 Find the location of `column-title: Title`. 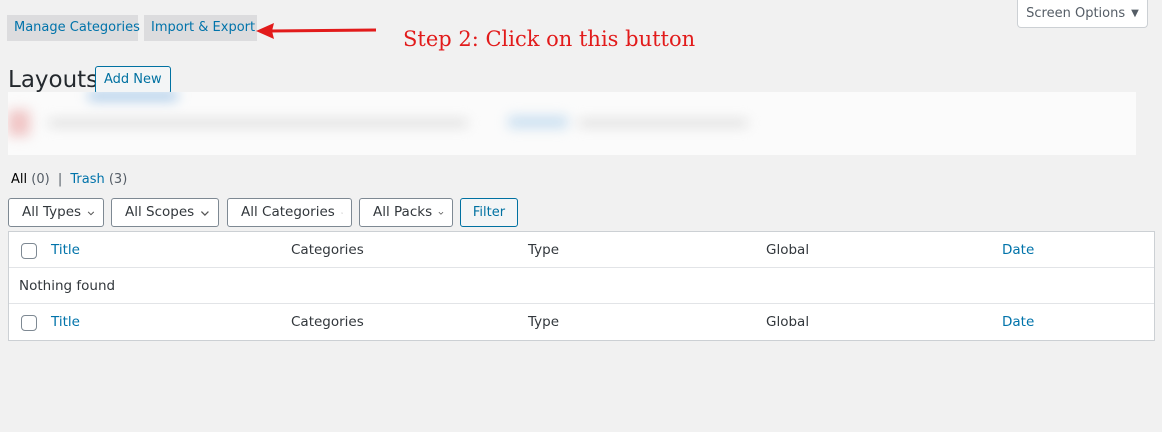

column-title: Title is located at coordinates (65, 250).